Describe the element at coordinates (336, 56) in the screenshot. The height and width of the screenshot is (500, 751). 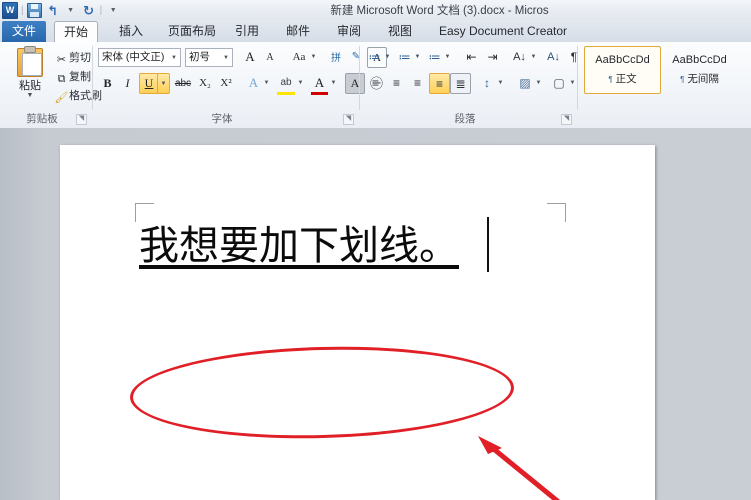
I see `phonetic-guide-icon: 拼` at that location.